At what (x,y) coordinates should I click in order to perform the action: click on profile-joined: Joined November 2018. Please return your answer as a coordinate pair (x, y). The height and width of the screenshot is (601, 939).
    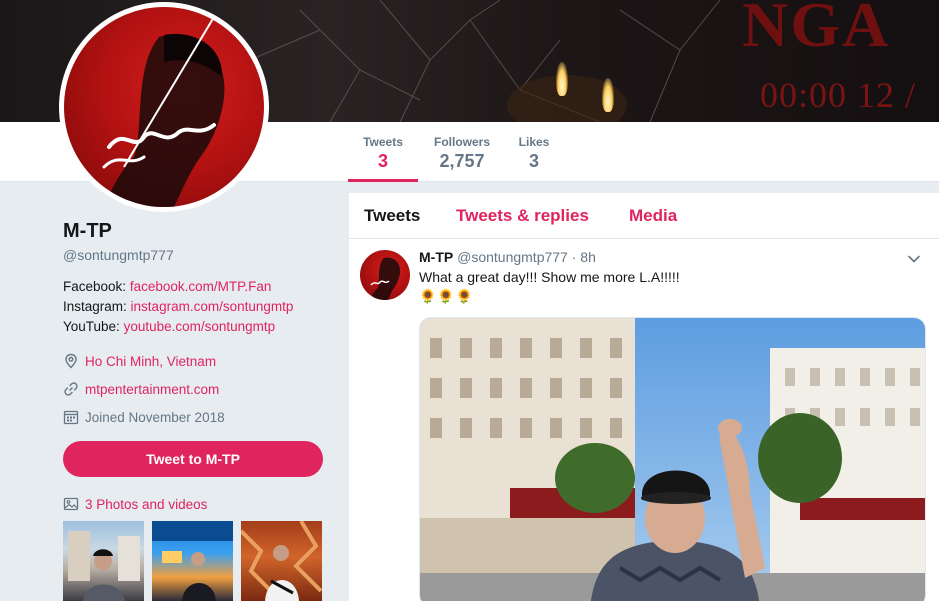
    Looking at the image, I should click on (198, 417).